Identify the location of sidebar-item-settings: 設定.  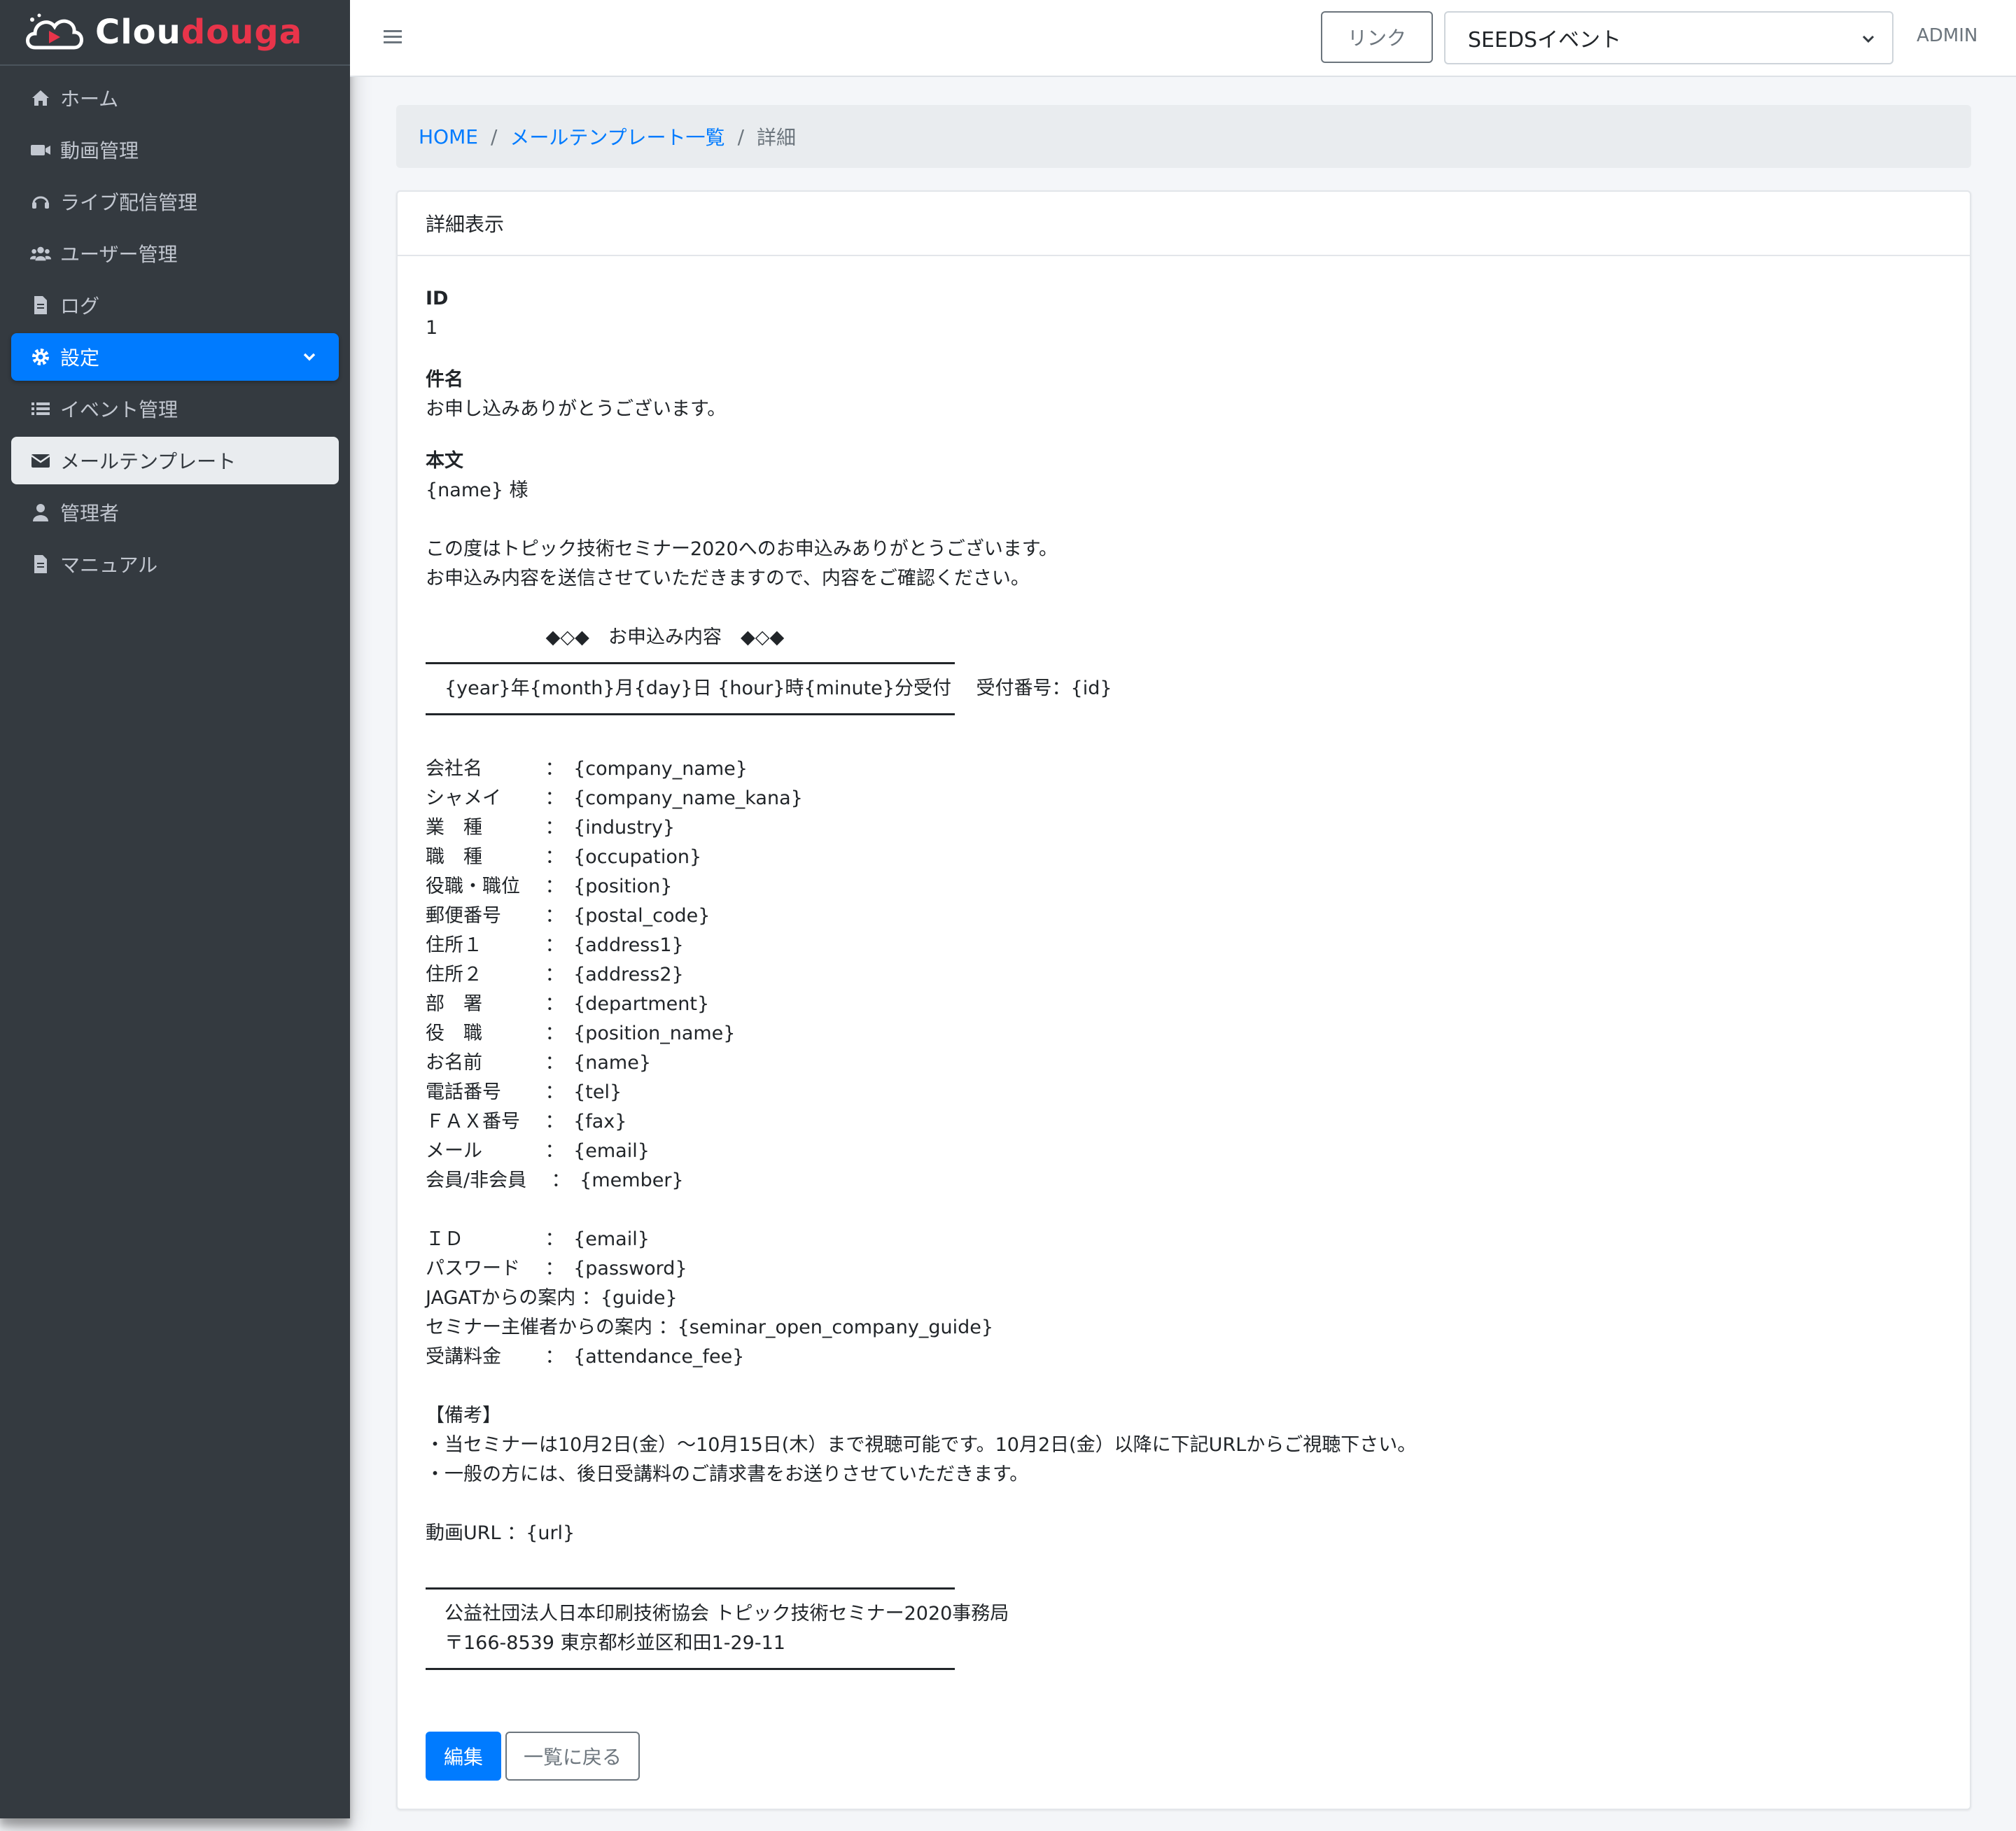
(175, 357).